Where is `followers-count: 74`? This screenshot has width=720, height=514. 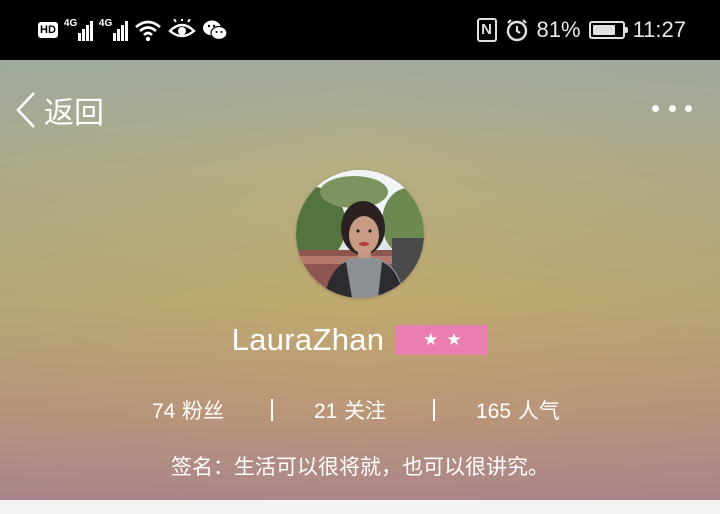
followers-count: 74 is located at coordinates (164, 411).